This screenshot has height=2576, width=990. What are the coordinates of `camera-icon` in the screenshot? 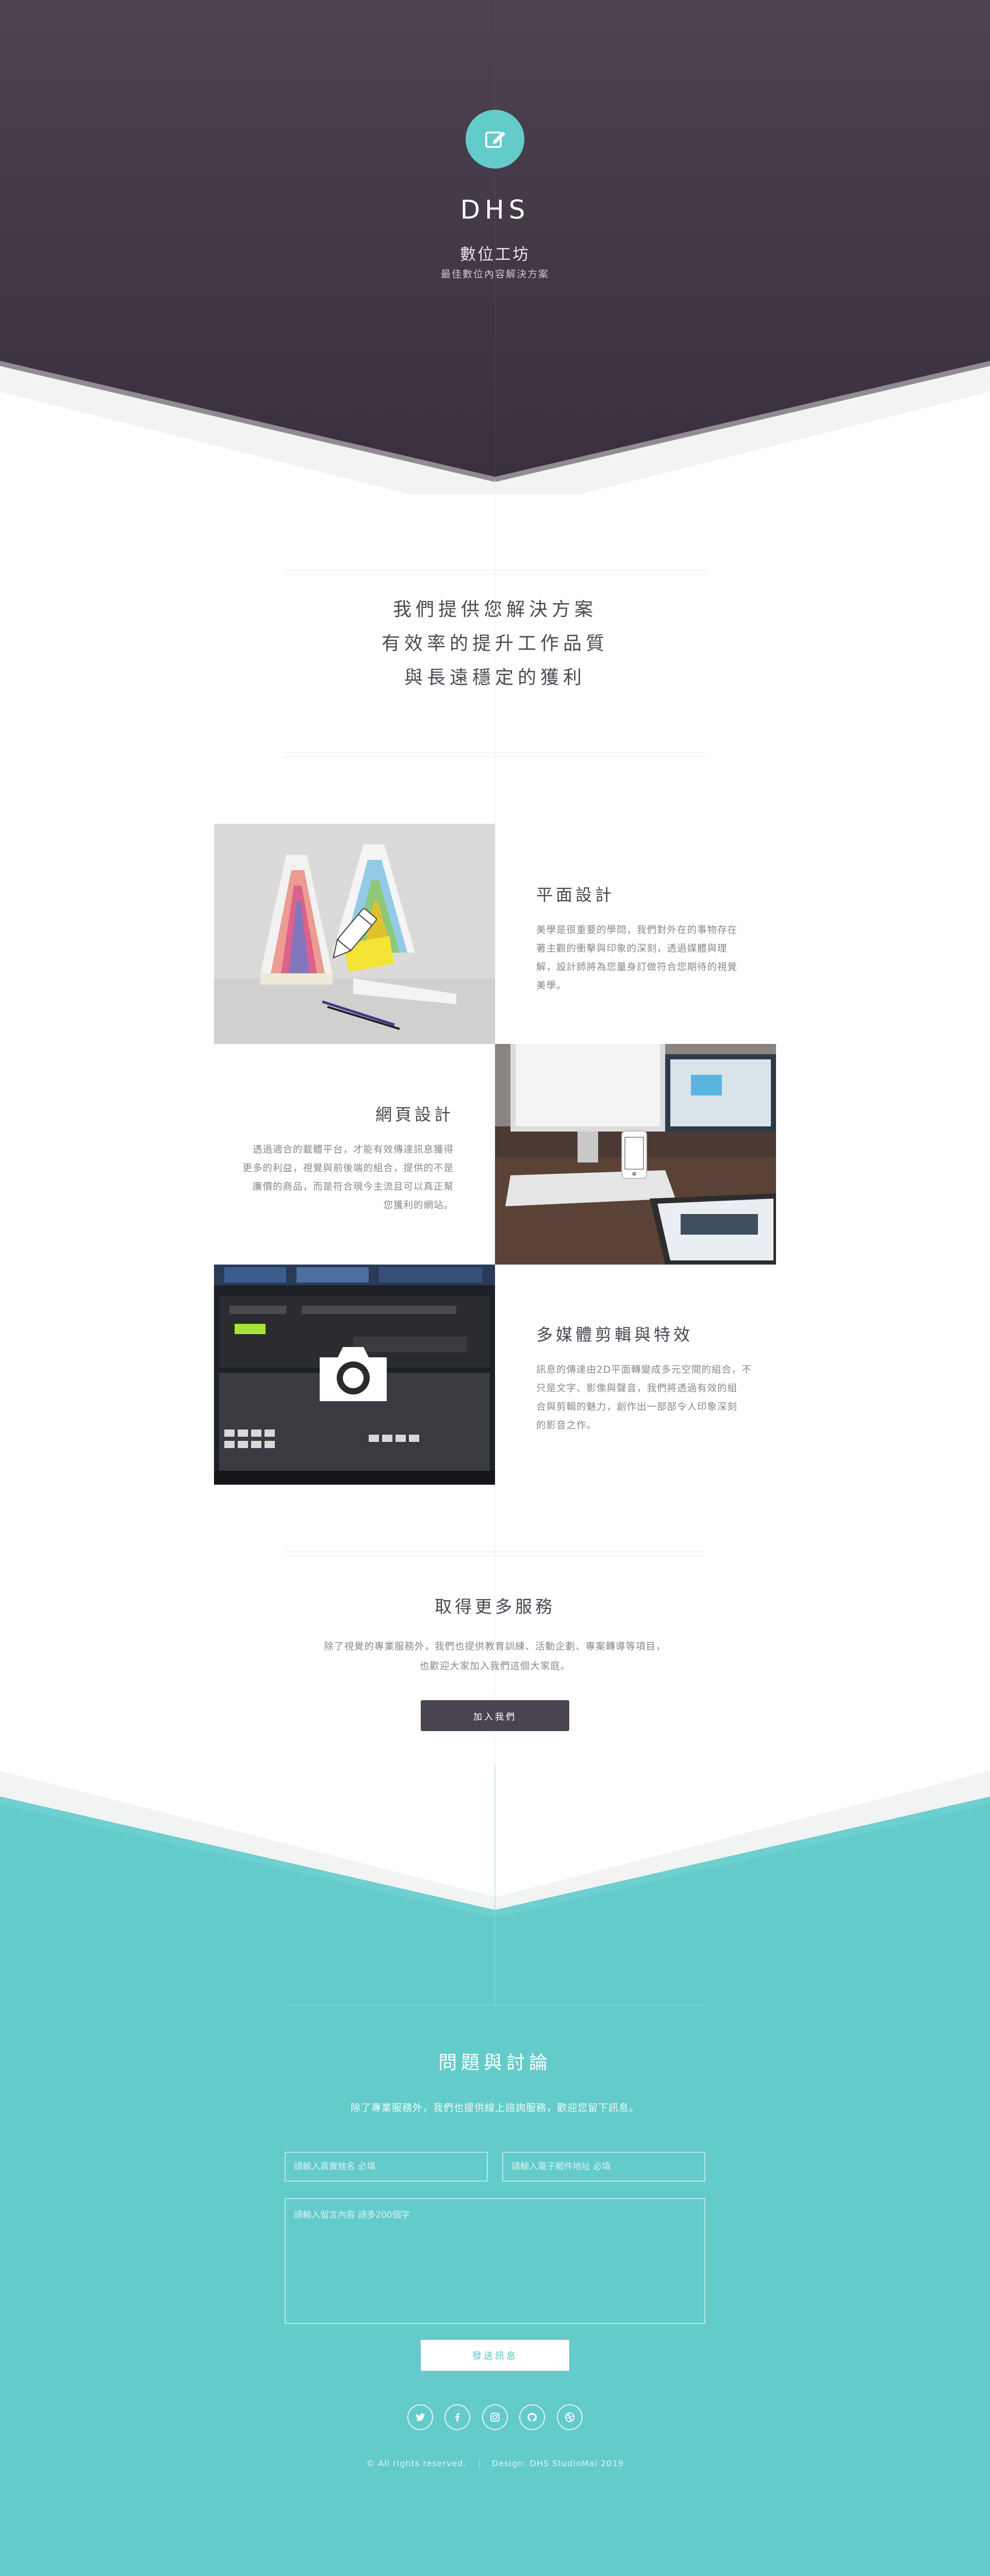 It's located at (353, 1374).